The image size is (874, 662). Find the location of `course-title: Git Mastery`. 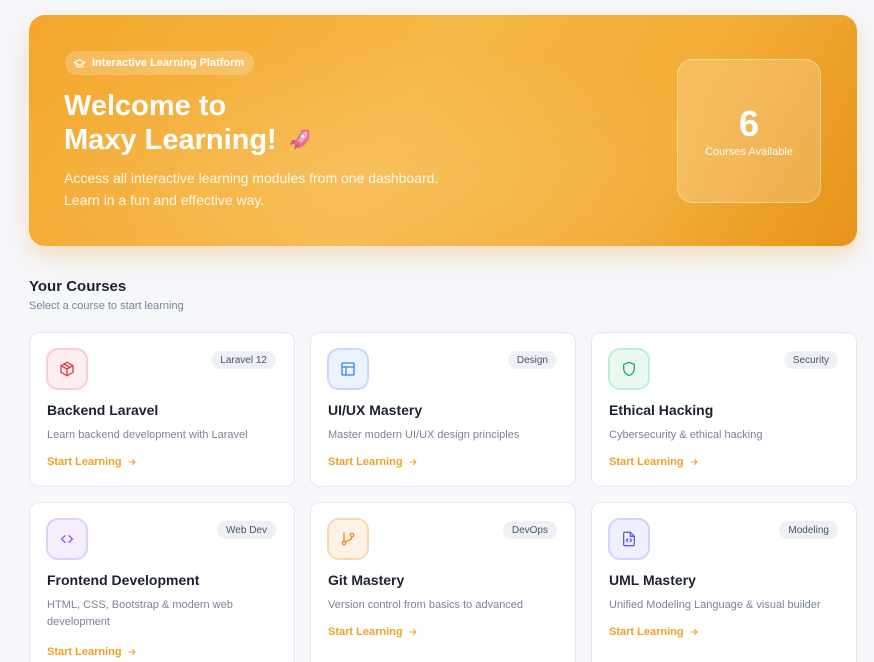

course-title: Git Mastery is located at coordinates (366, 580).